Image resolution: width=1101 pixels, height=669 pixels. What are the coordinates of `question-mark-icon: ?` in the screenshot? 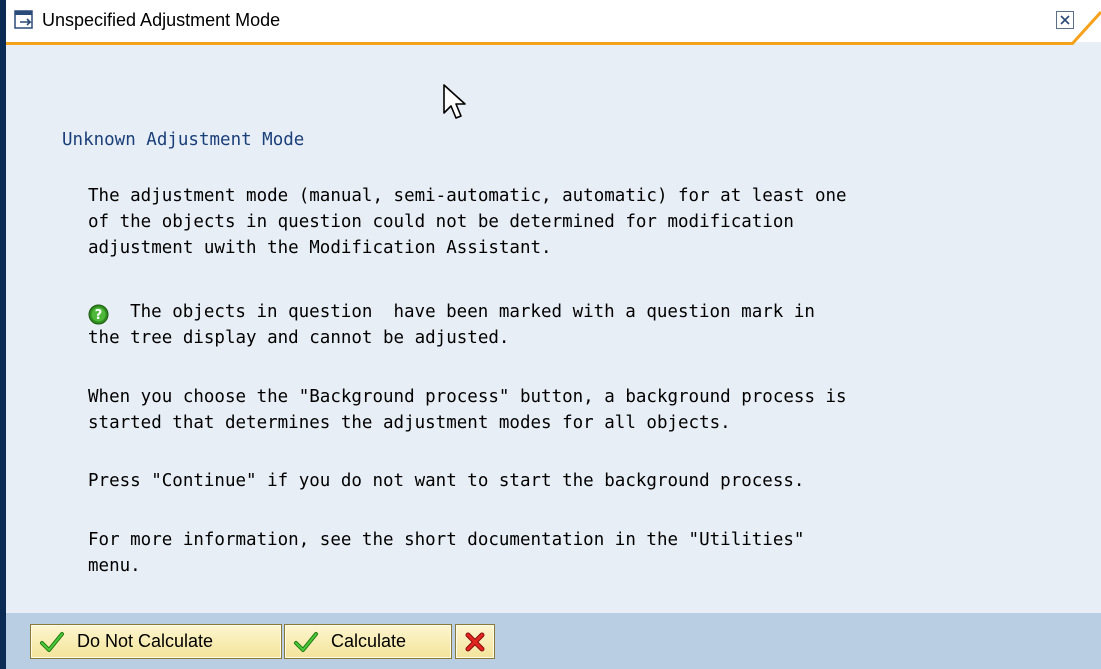 It's located at (98, 314).